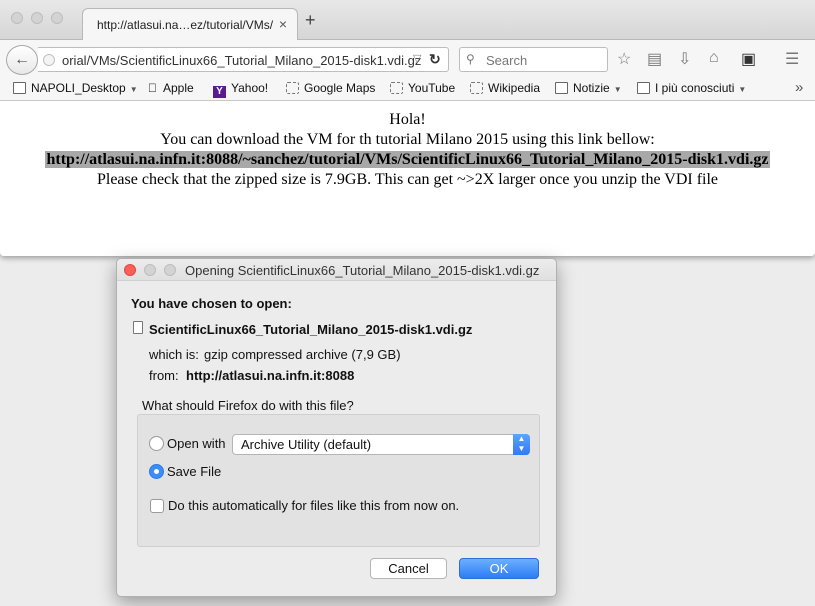  I want to click on dialog-minimize-button, so click(150, 270).